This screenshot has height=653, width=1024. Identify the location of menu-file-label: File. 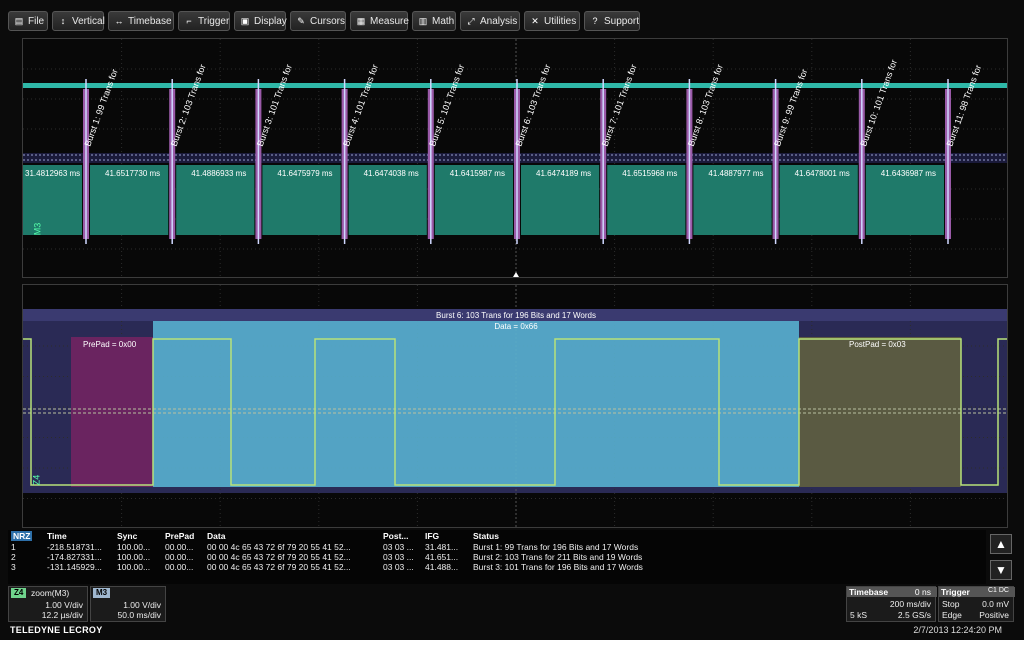
(36, 21).